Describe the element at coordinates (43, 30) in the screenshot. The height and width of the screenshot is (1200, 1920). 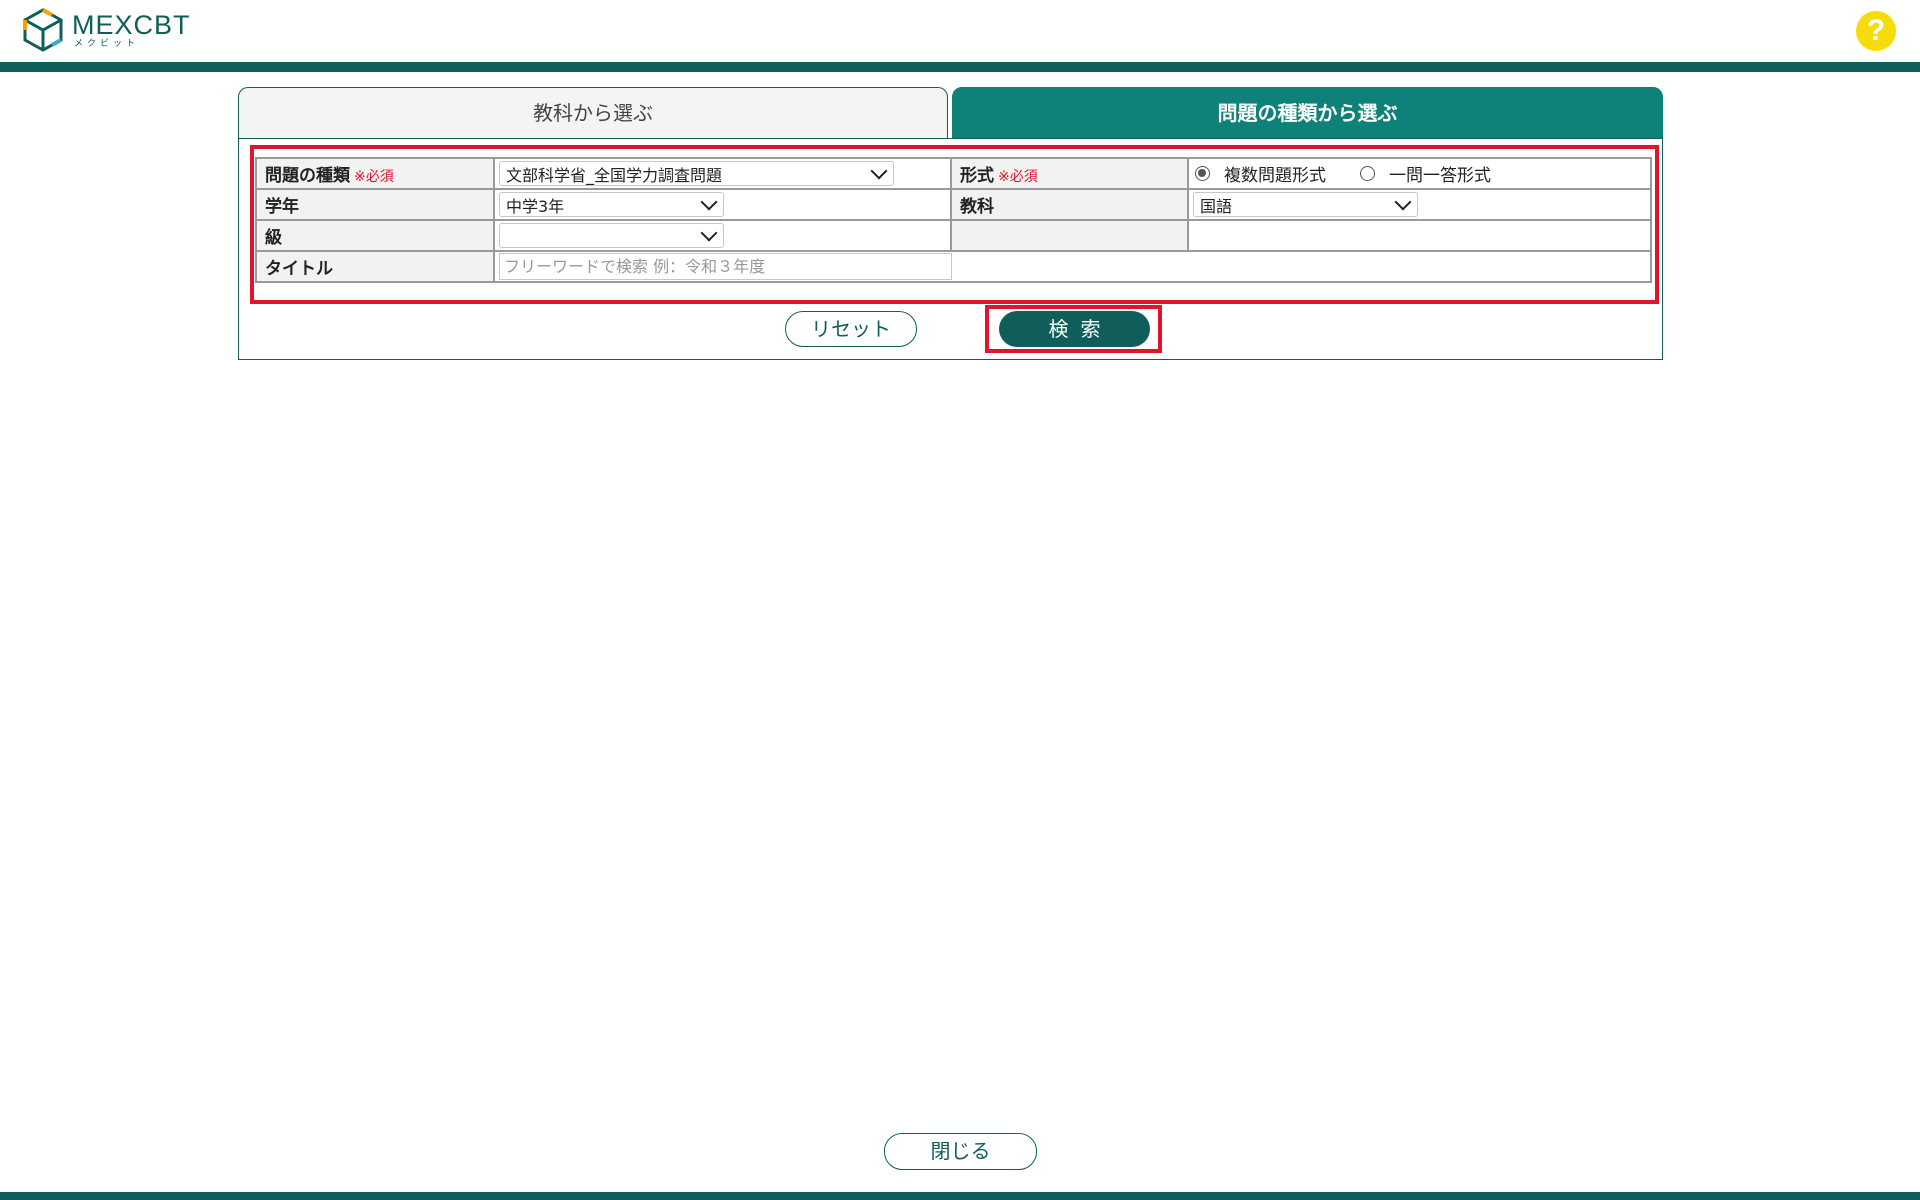
I see `cube-logo-icon` at that location.